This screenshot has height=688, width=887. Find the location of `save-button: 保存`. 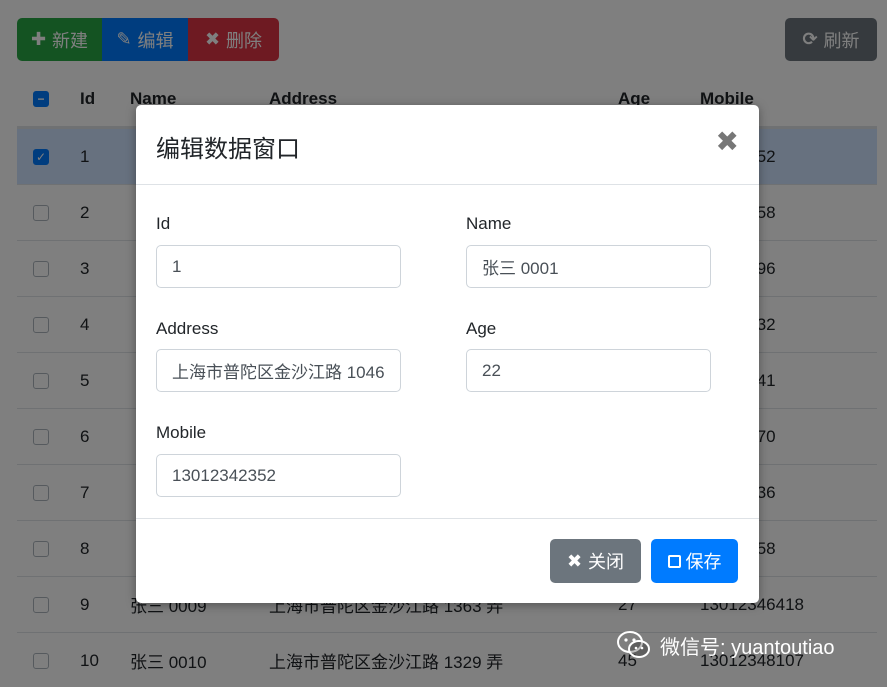

save-button: 保存 is located at coordinates (694, 561).